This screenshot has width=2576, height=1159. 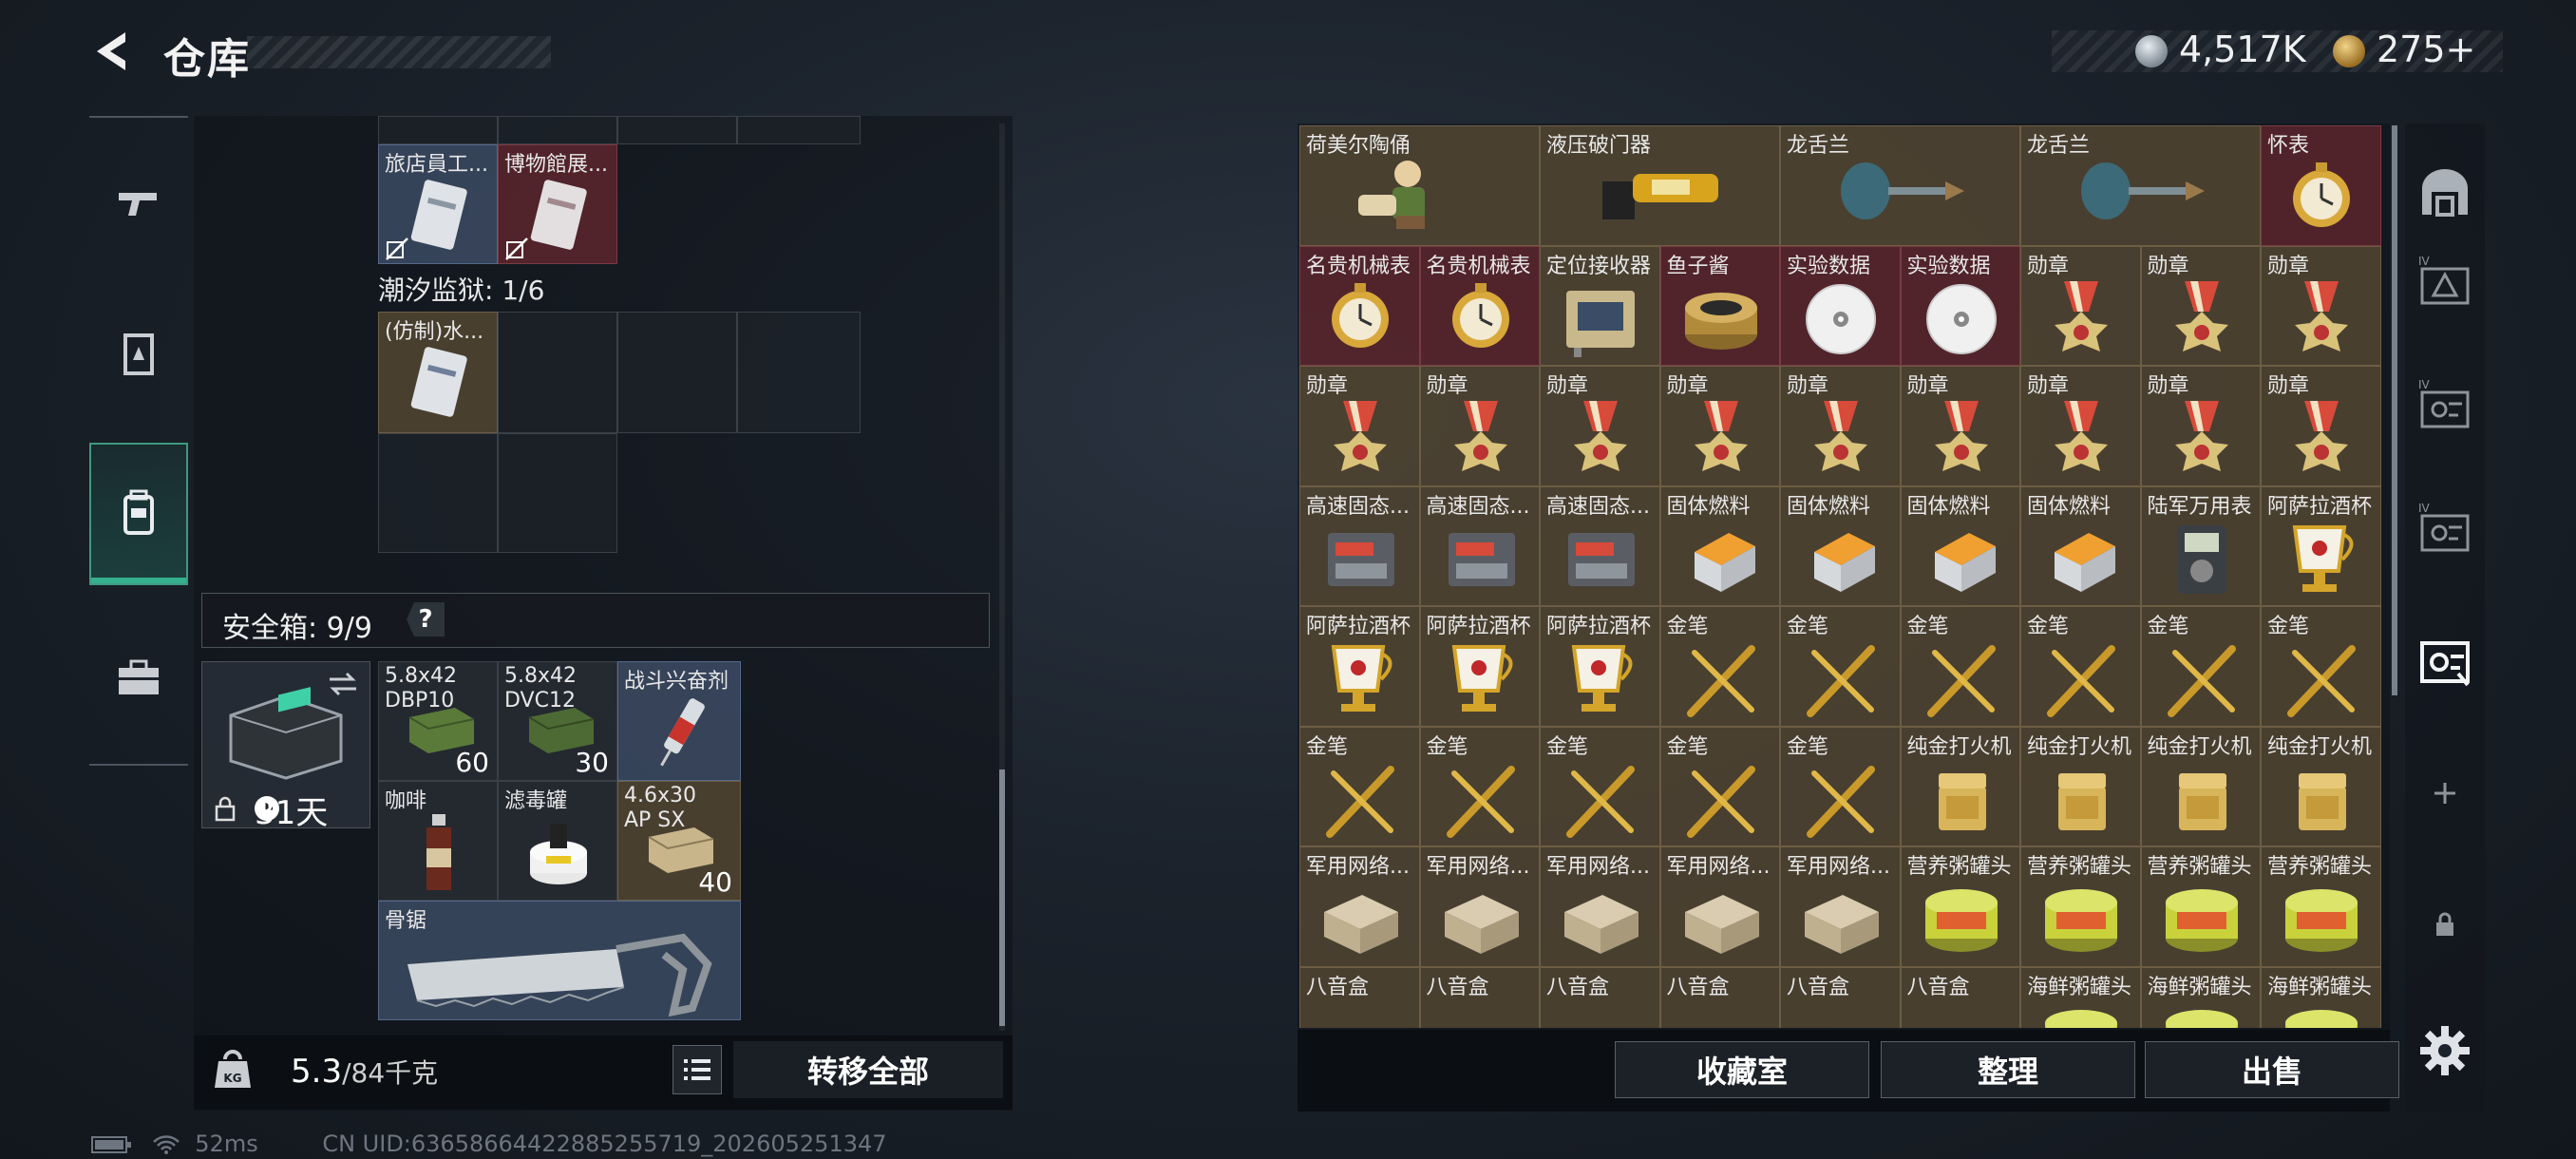 What do you see at coordinates (2444, 1050) in the screenshot?
I see `settings-gear-icon` at bounding box center [2444, 1050].